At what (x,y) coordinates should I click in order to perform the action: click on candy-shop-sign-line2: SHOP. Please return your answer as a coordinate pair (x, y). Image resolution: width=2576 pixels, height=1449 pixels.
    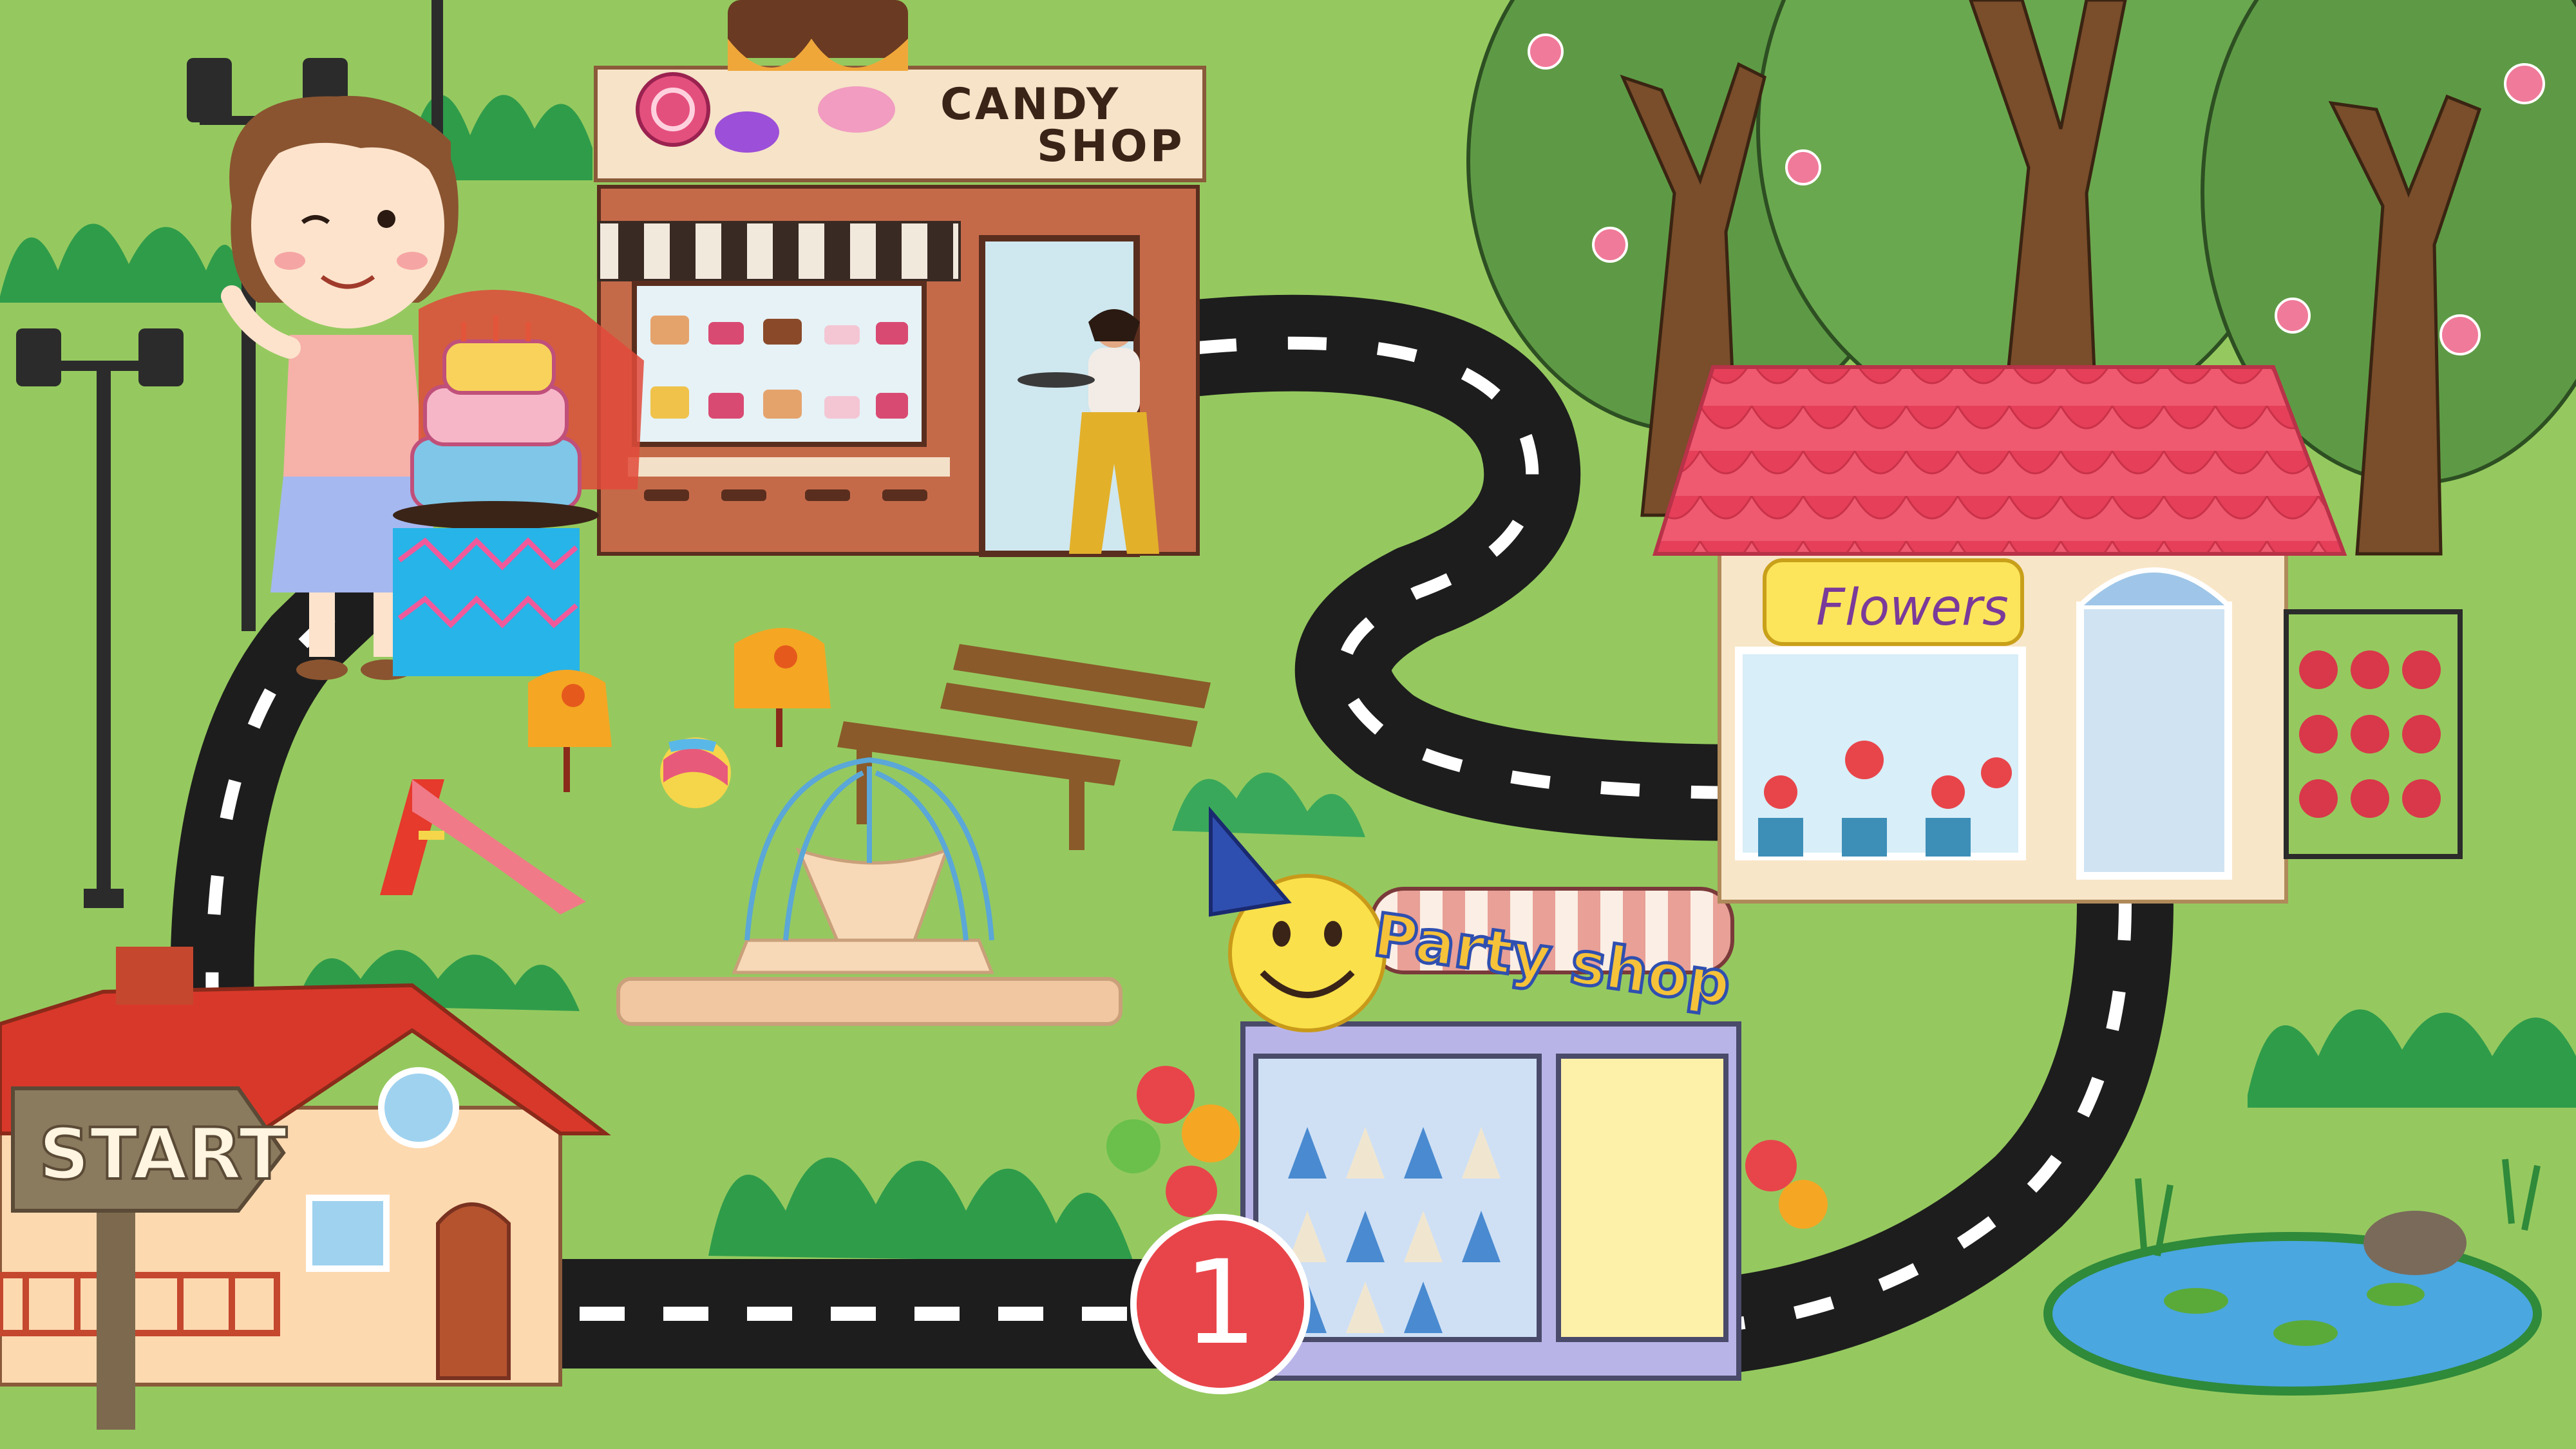
    Looking at the image, I should click on (1111, 147).